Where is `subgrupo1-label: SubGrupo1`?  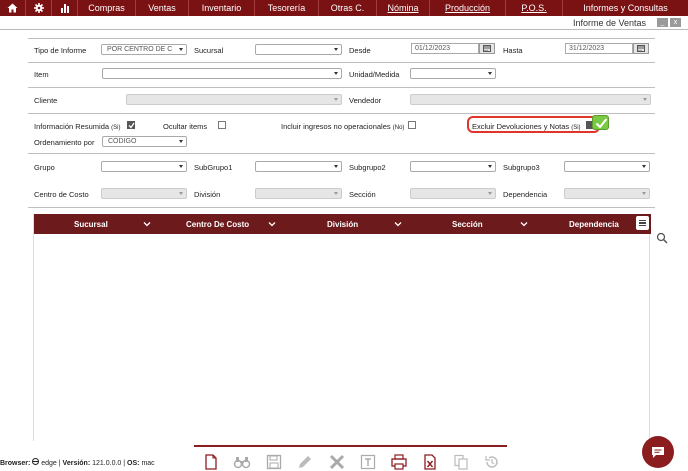
subgrupo1-label: SubGrupo1 is located at coordinates (213, 167).